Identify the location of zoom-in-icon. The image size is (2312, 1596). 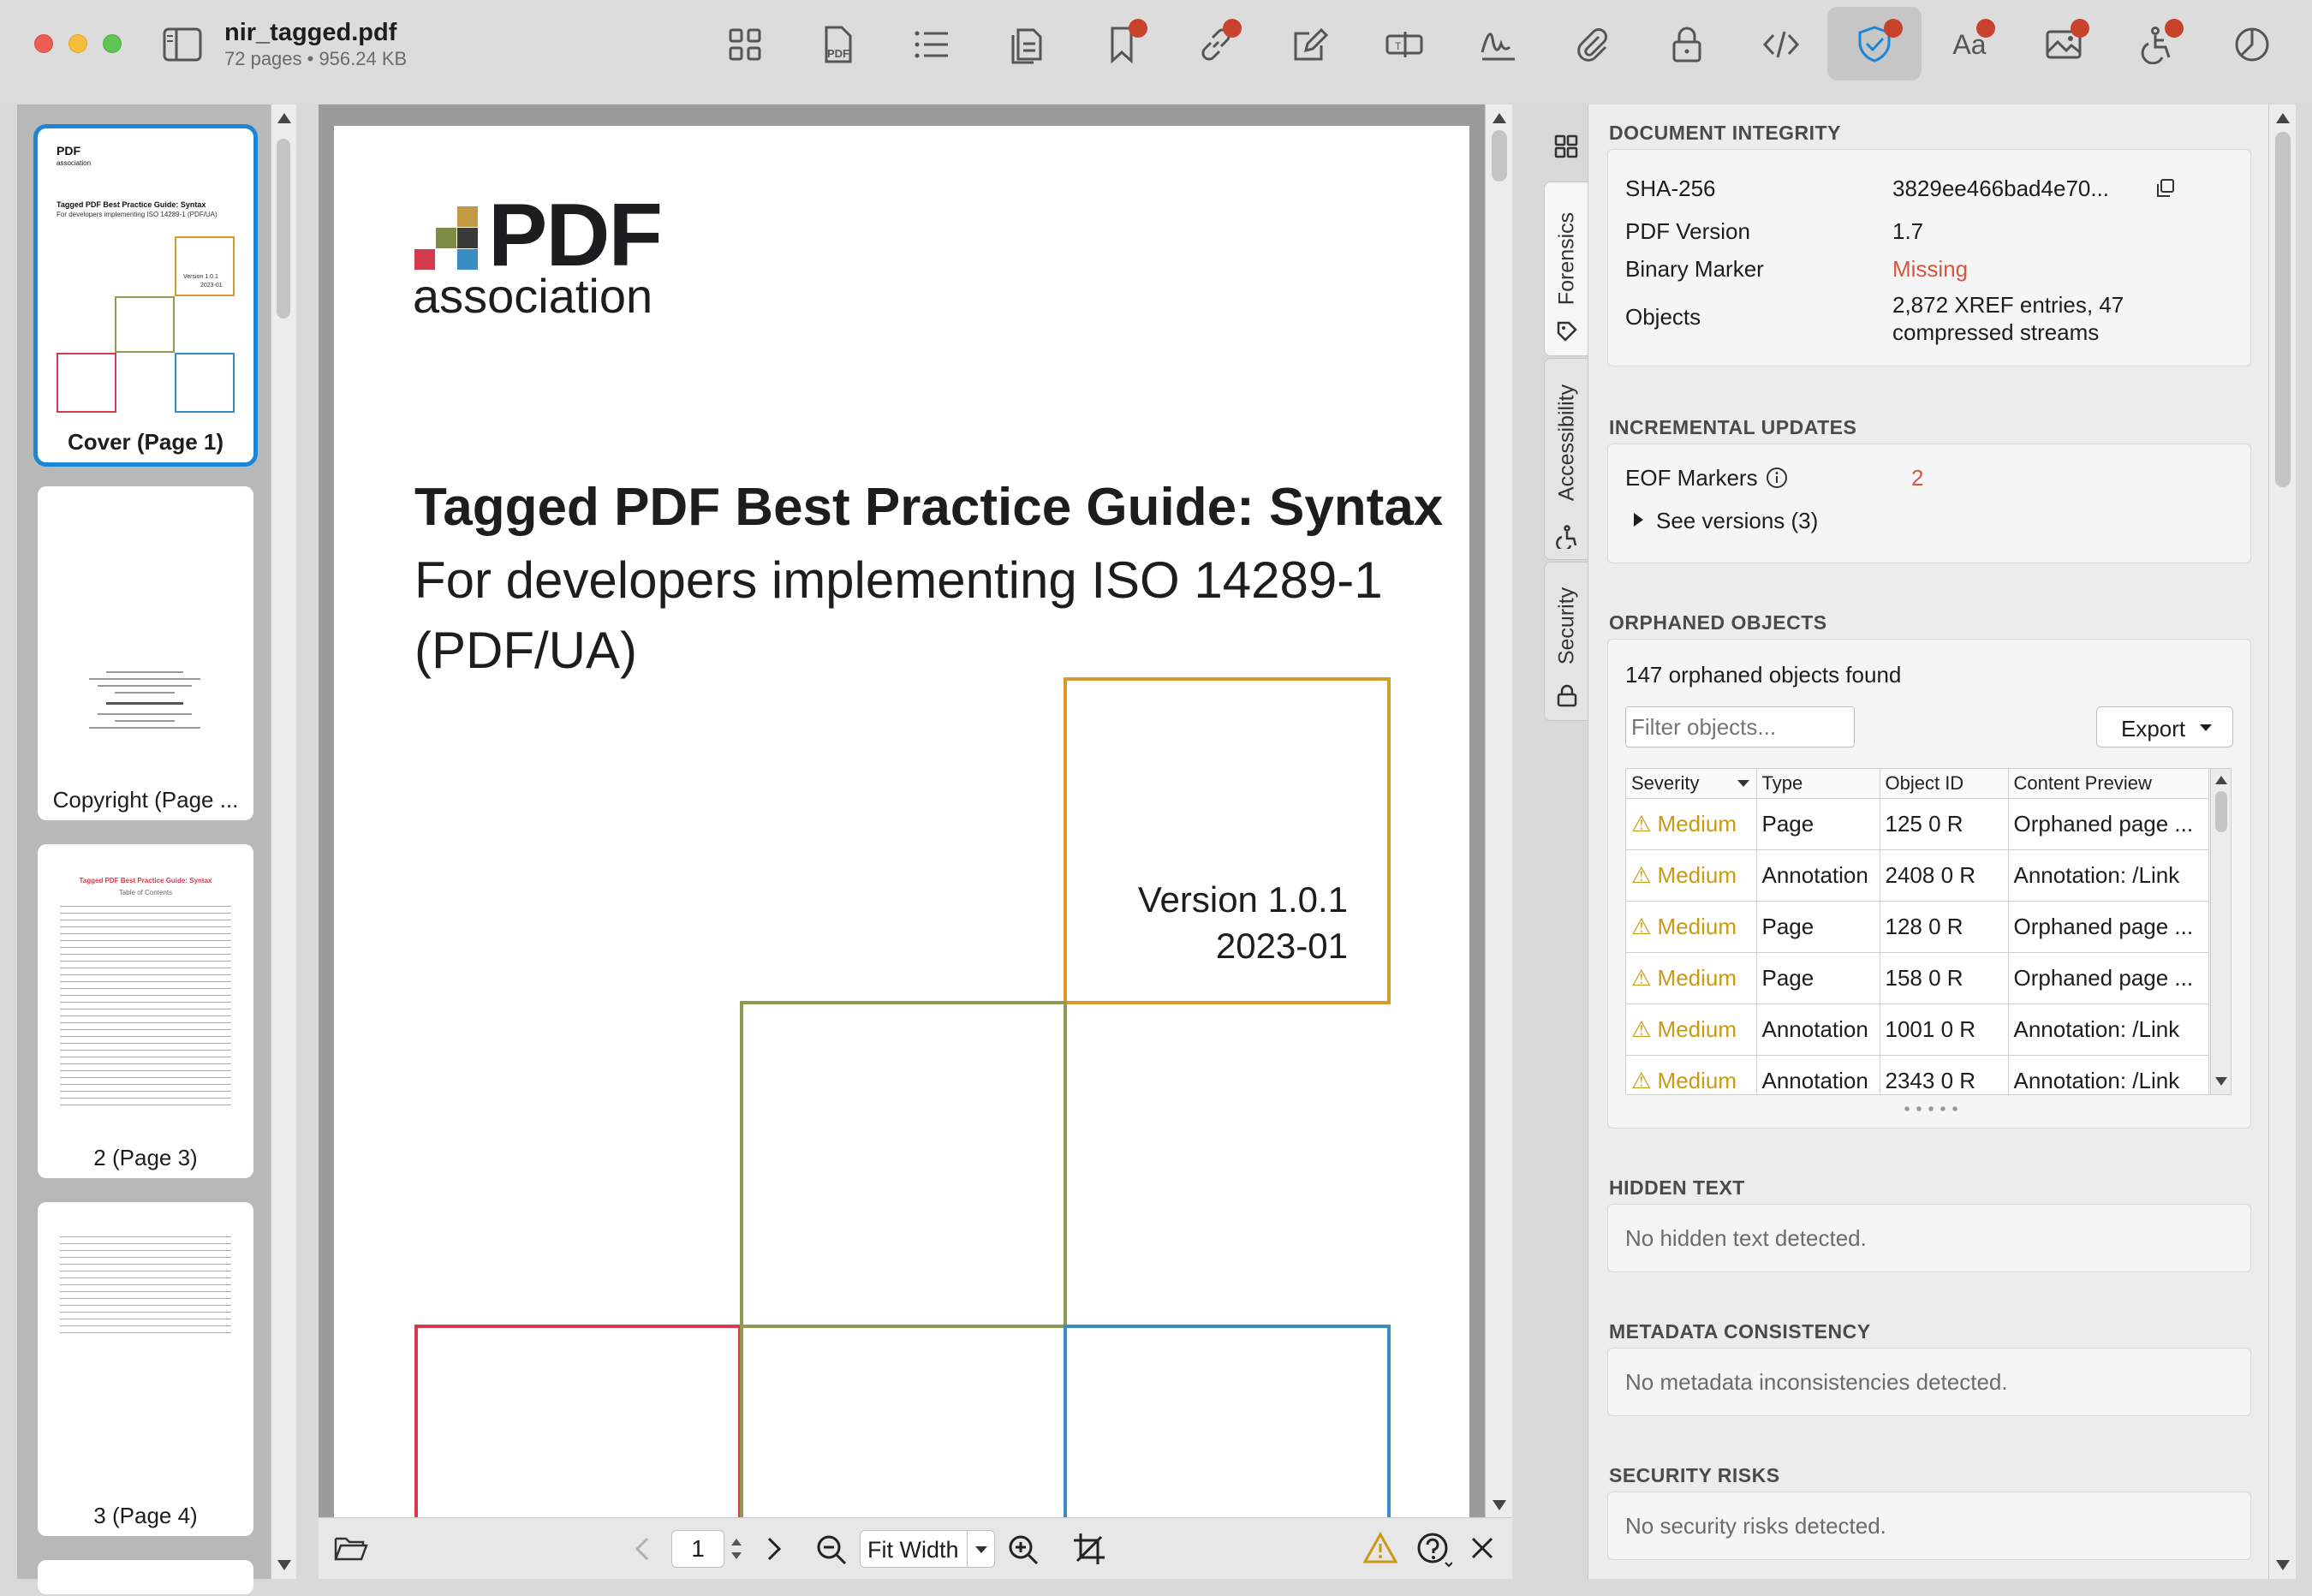
(1024, 1549).